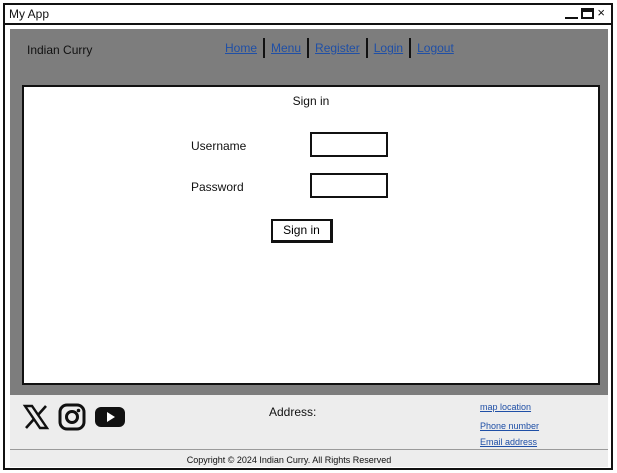 Image resolution: width=617 pixels, height=473 pixels. I want to click on signin-title: Sign in, so click(311, 101).